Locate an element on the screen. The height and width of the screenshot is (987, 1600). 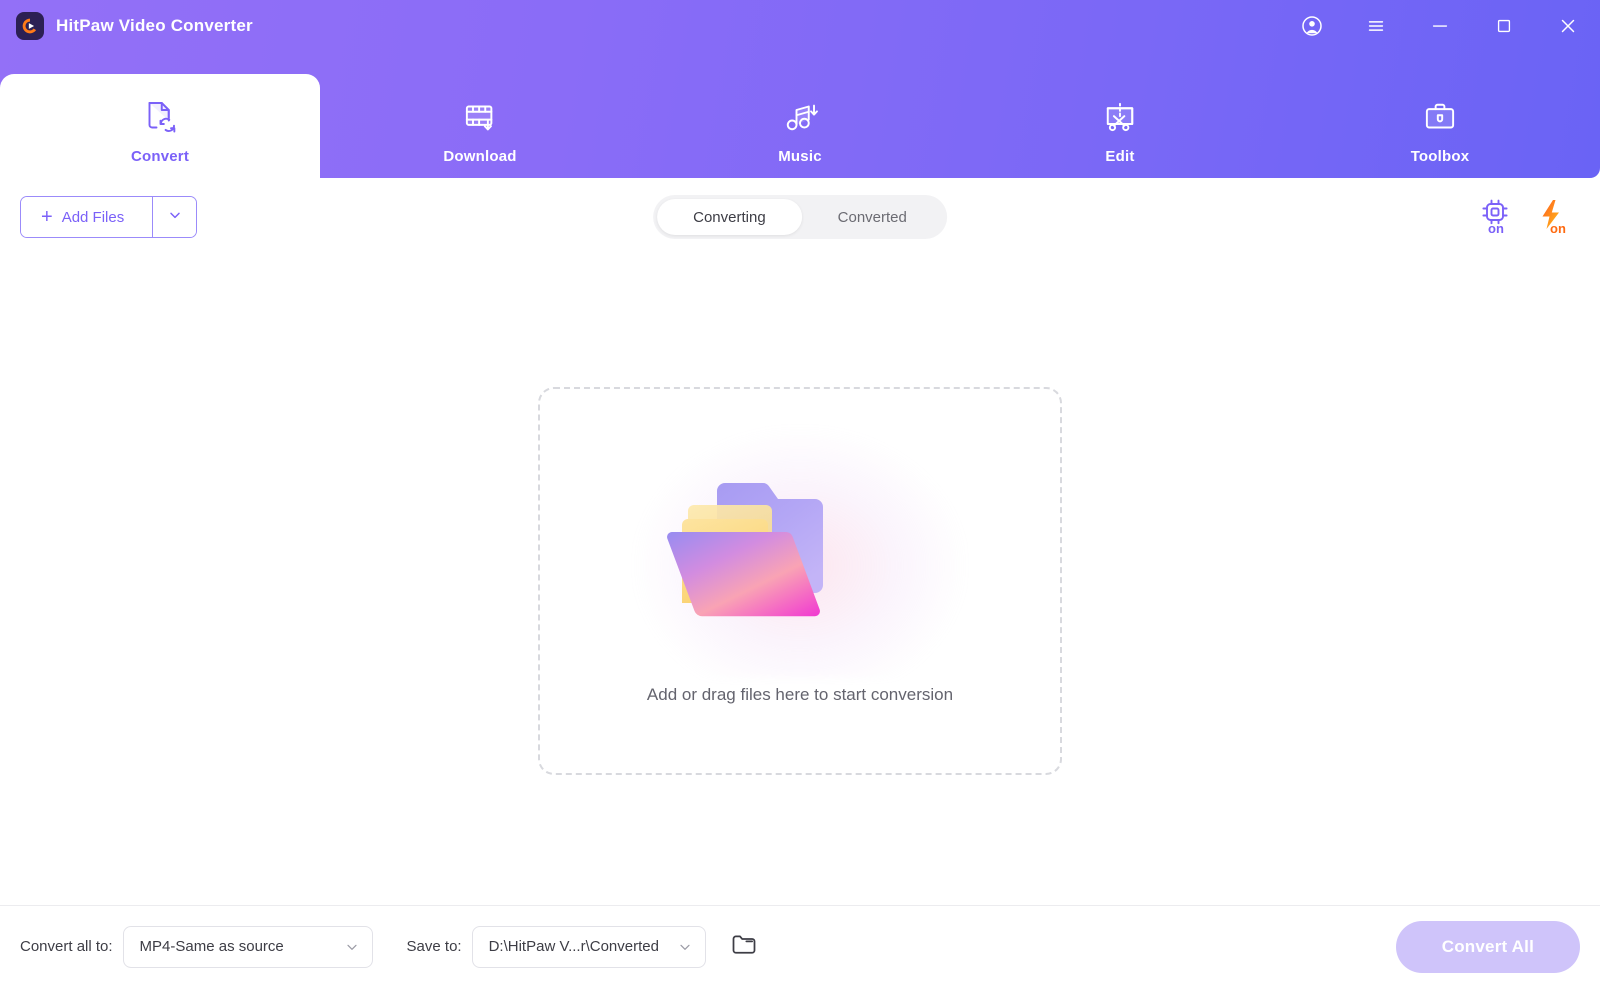
add-files-button: + Add Files is located at coordinates (87, 217).